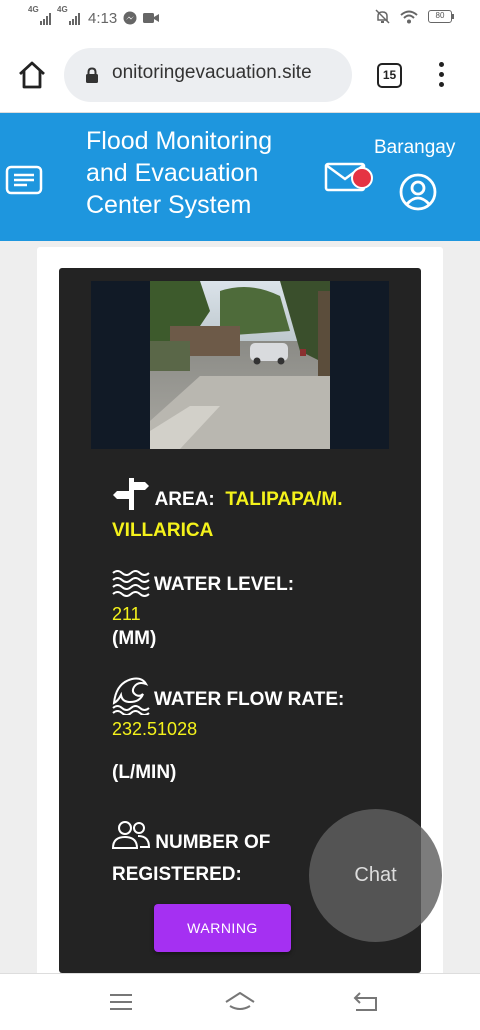 This screenshot has width=480, height=1030. Describe the element at coordinates (39, 16) in the screenshot. I see `signal-icon-1: 4G` at that location.